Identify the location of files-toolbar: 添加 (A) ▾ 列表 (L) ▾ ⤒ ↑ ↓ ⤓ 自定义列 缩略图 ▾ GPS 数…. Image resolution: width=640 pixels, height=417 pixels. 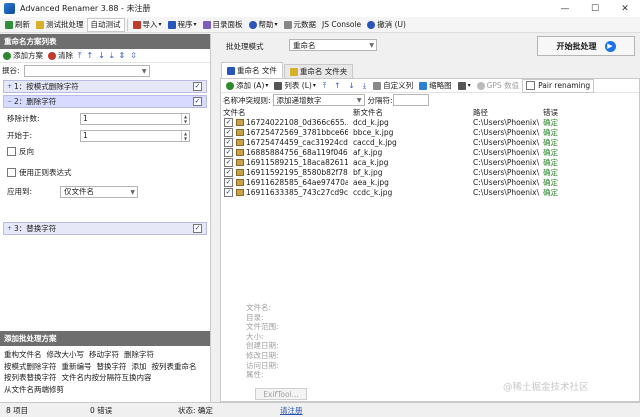
(430, 85).